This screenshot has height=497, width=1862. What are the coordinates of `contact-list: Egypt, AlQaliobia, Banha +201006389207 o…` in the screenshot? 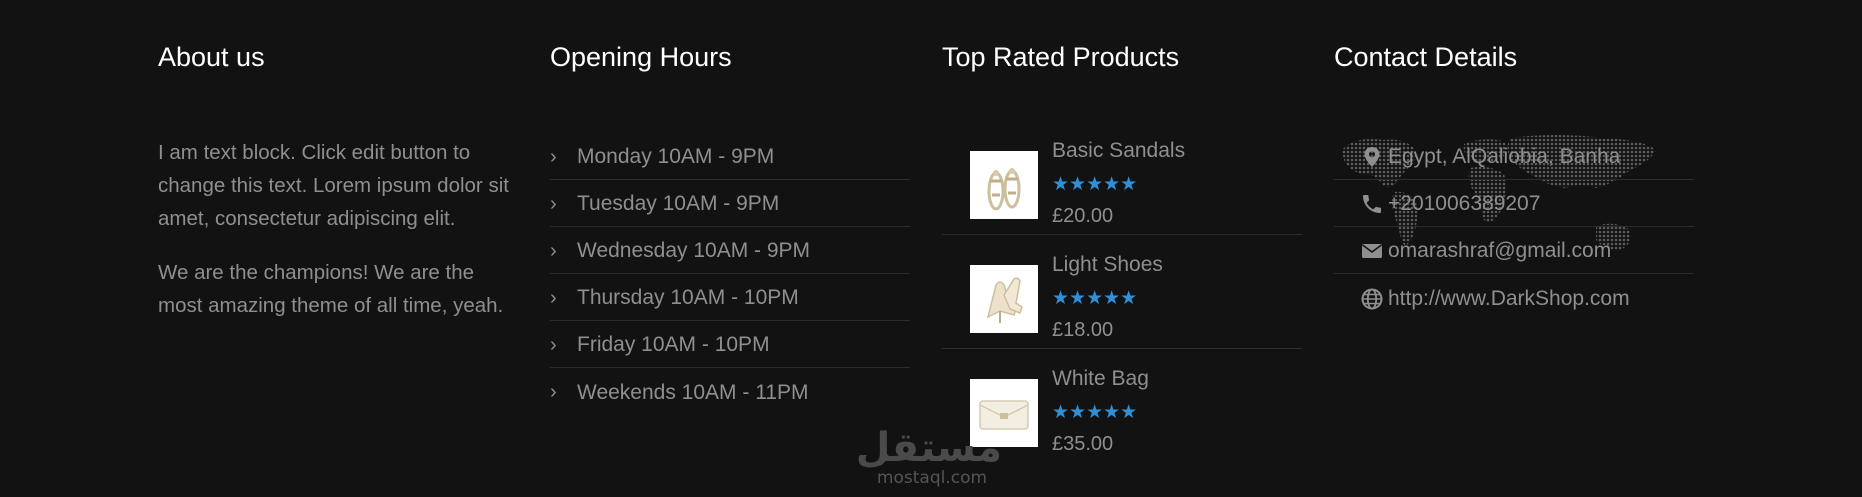 It's located at (1514, 227).